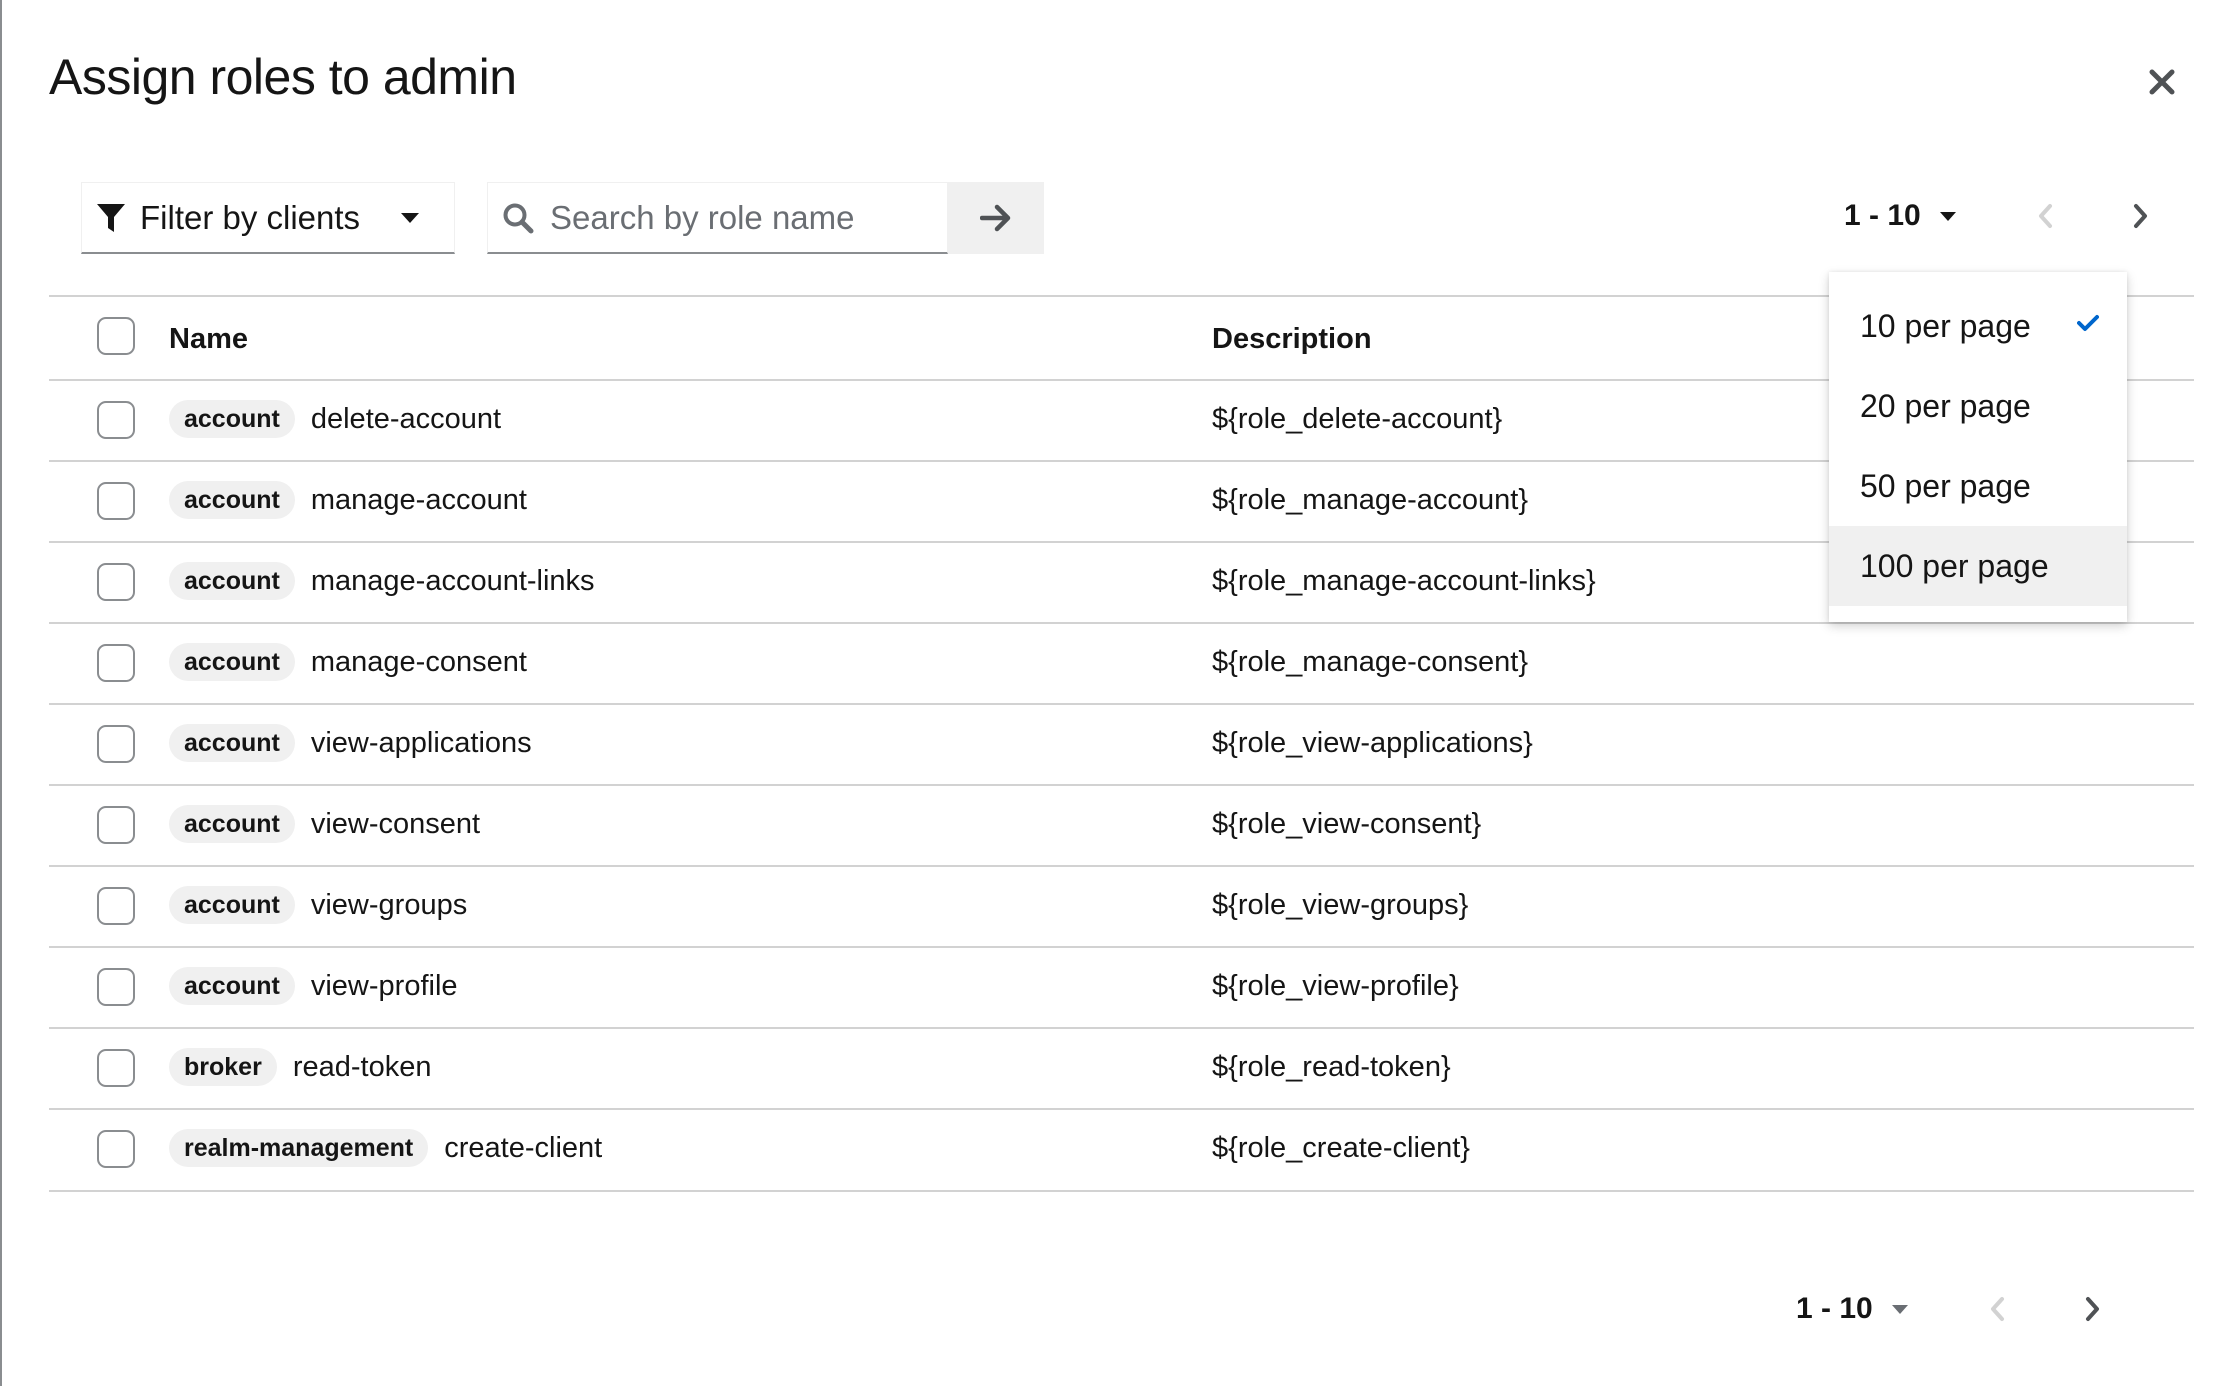 The height and width of the screenshot is (1386, 2240). What do you see at coordinates (421, 742) in the screenshot?
I see `role-name: view-applications` at bounding box center [421, 742].